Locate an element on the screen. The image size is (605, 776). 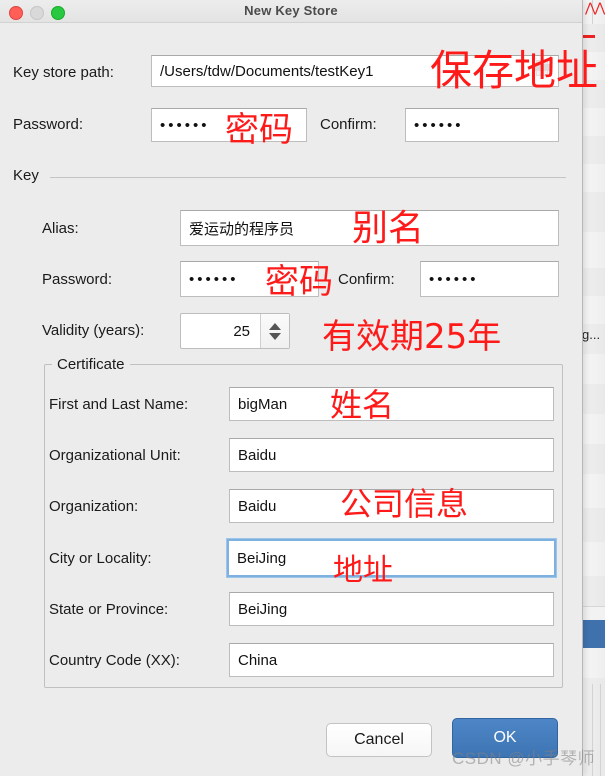
key-confirm-value: •••••• is located at coordinates (454, 279).